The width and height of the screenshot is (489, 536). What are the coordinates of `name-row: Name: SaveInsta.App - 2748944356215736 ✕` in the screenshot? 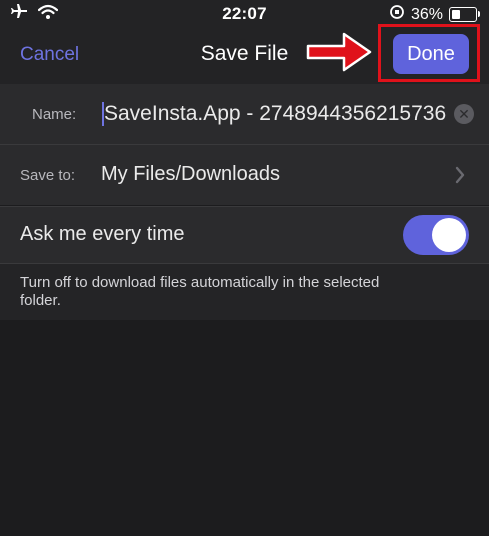 It's located at (244, 114).